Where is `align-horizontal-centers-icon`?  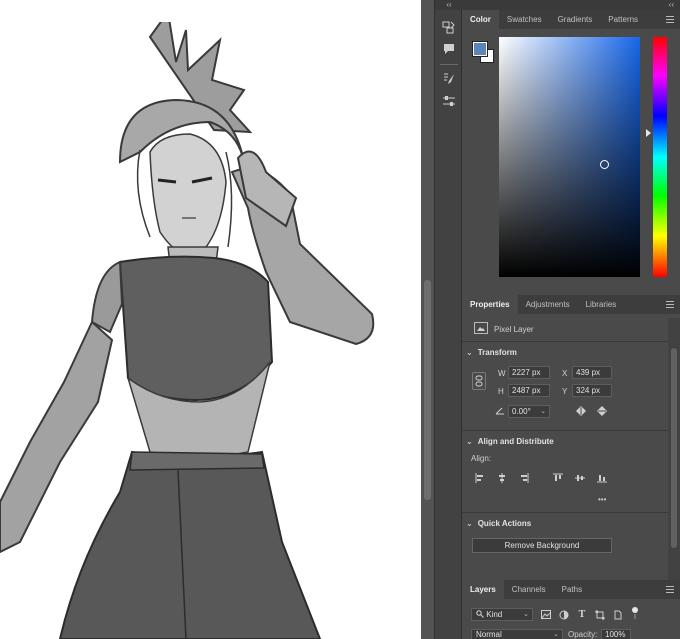
align-horizontal-centers-icon is located at coordinates (502, 478).